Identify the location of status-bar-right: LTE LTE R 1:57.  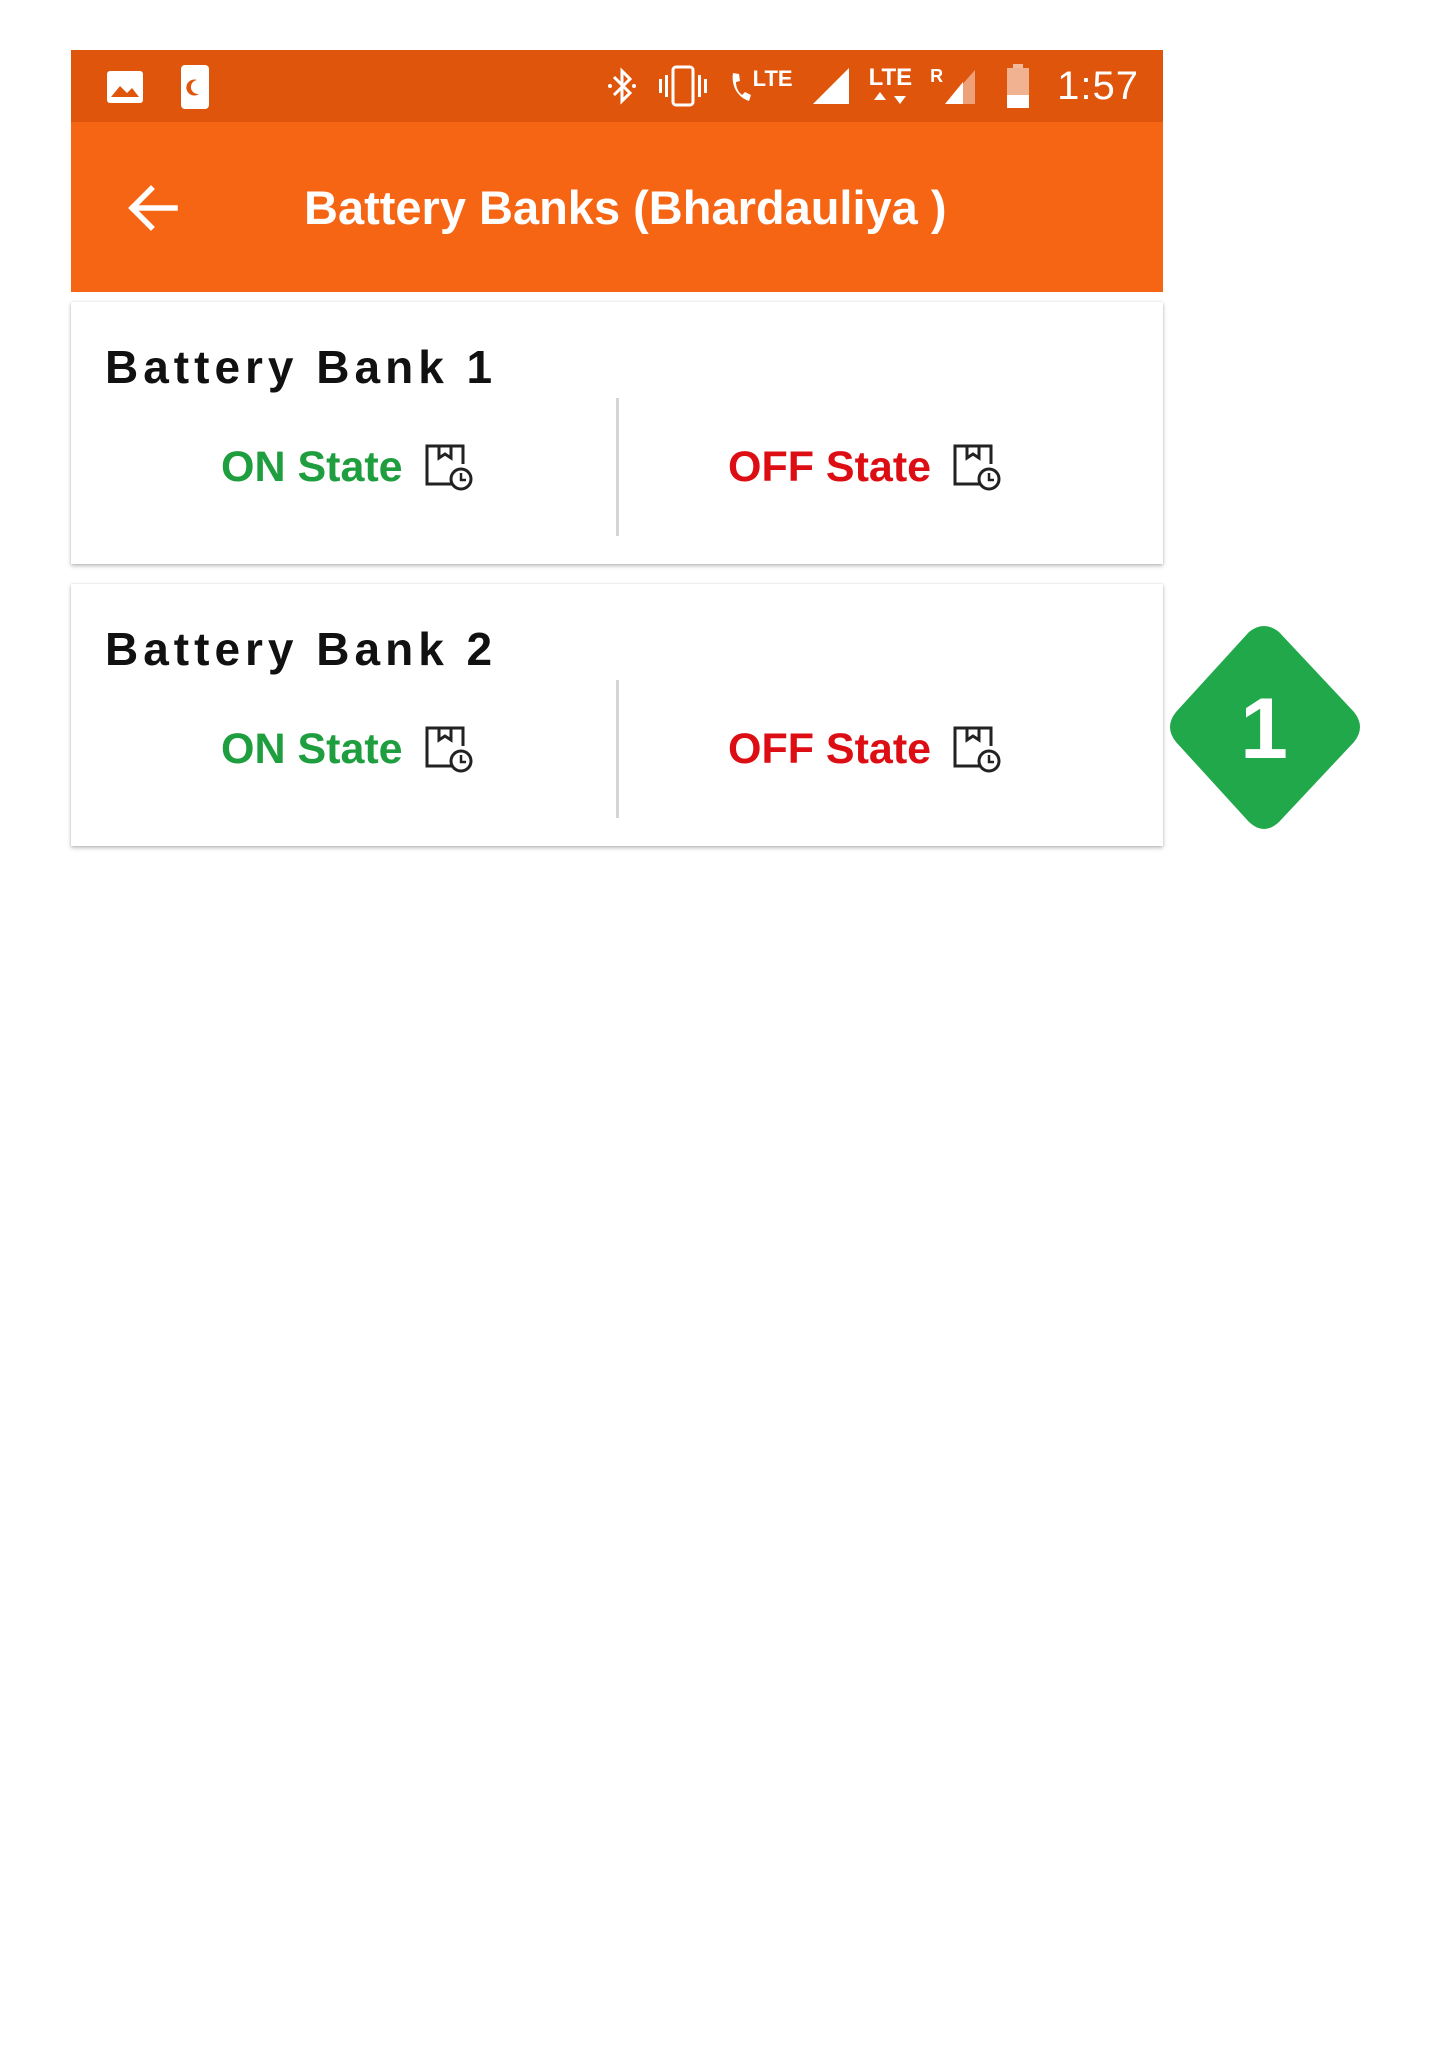
(872, 86).